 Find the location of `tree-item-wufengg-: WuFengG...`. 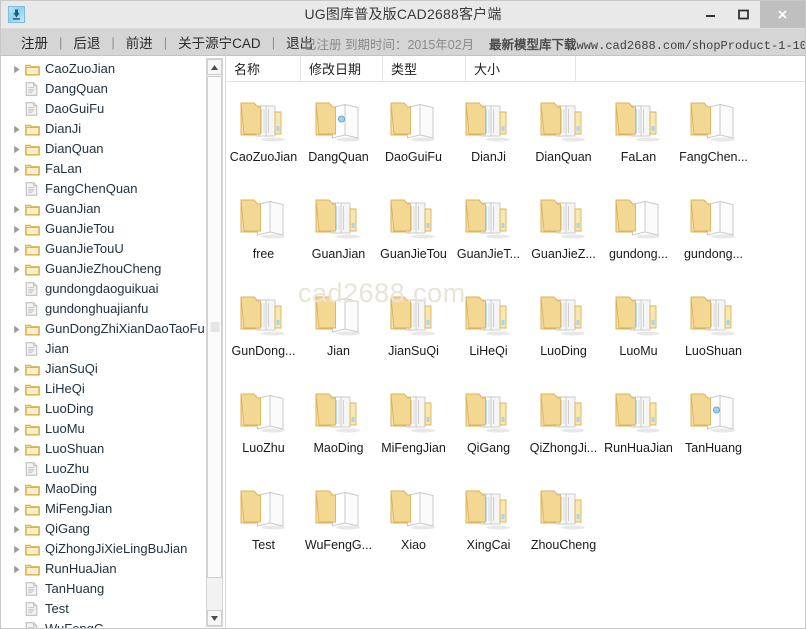

tree-item-wufengg-: WuFengG... is located at coordinates (103, 623).